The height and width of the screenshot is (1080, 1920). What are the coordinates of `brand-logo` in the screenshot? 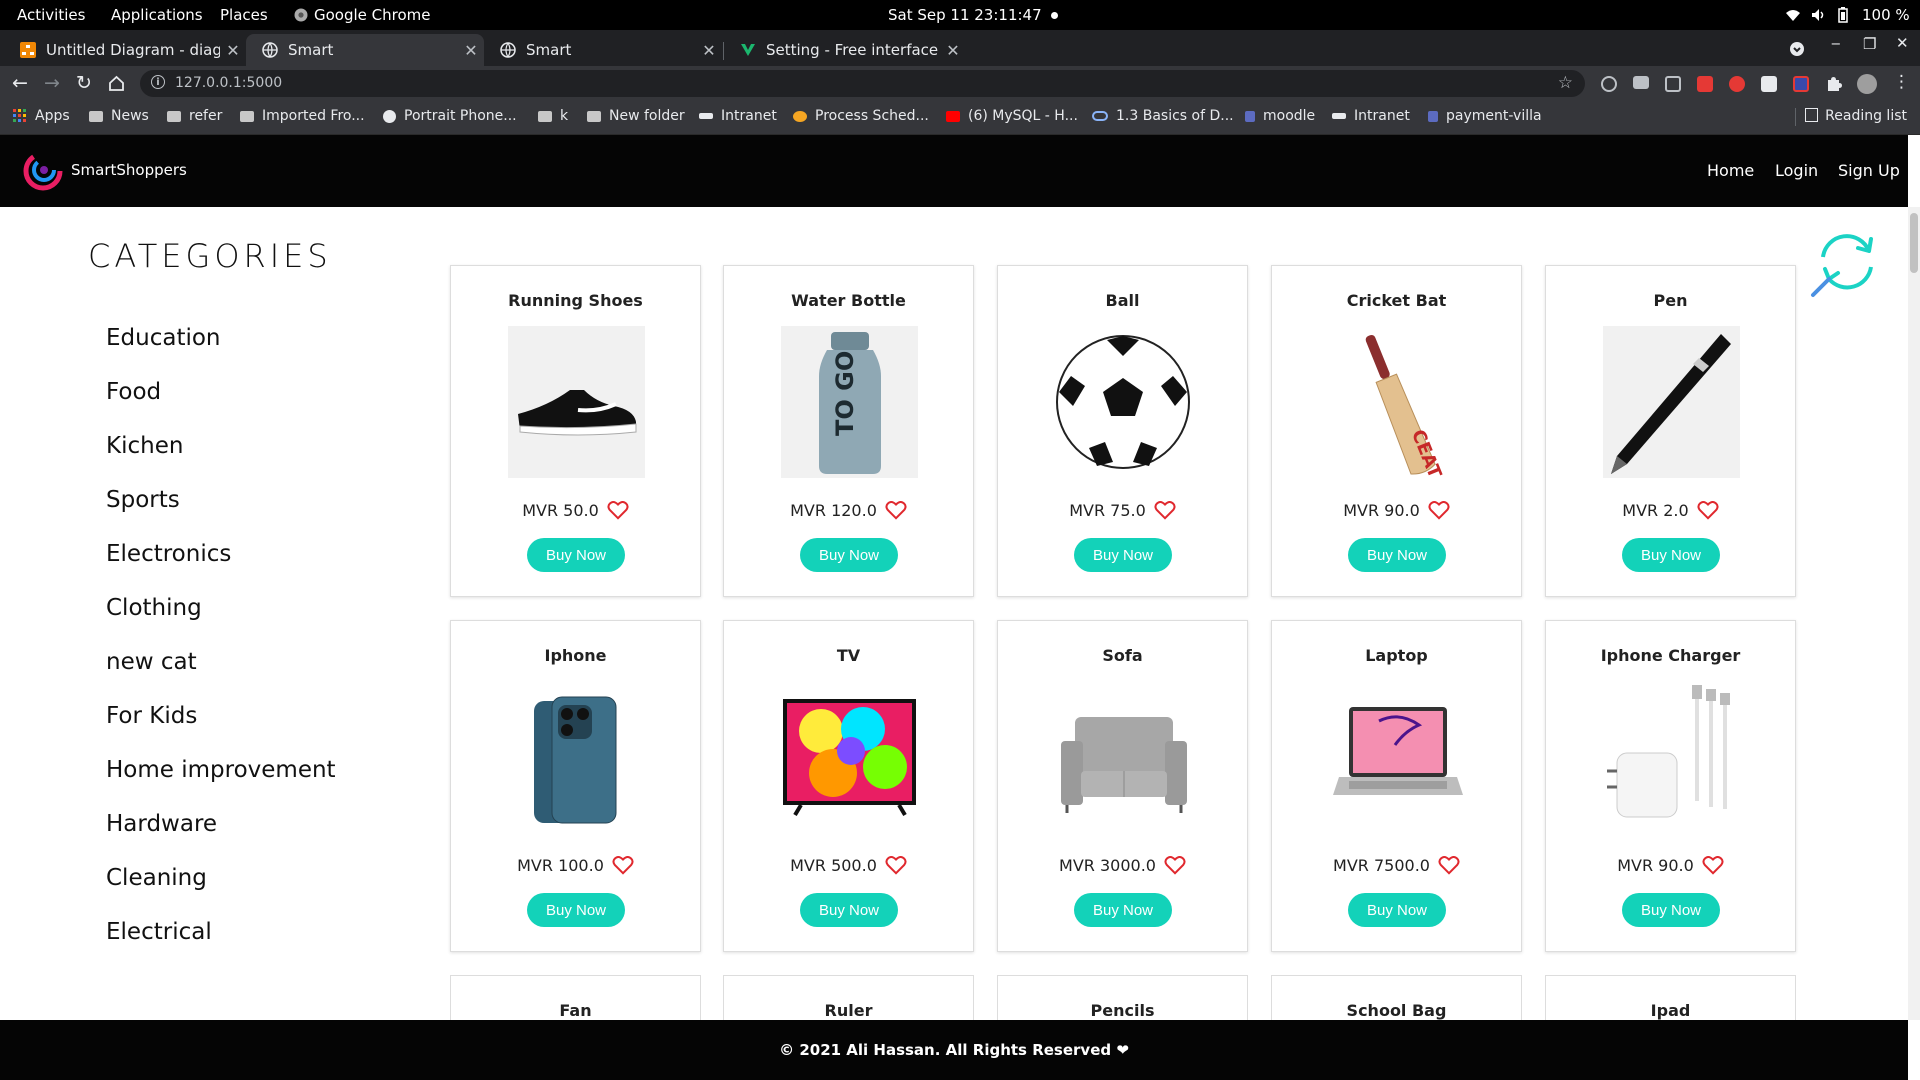 It's located at (43, 171).